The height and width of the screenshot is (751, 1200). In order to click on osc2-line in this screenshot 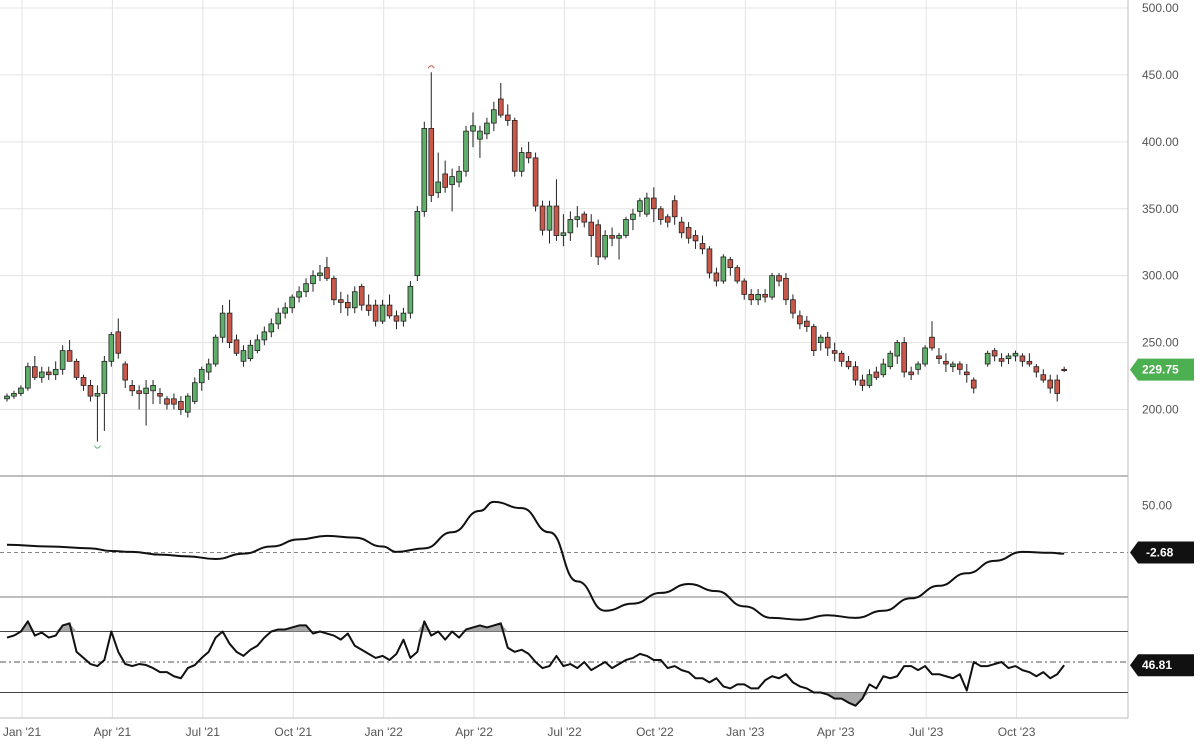, I will do `click(535, 663)`.